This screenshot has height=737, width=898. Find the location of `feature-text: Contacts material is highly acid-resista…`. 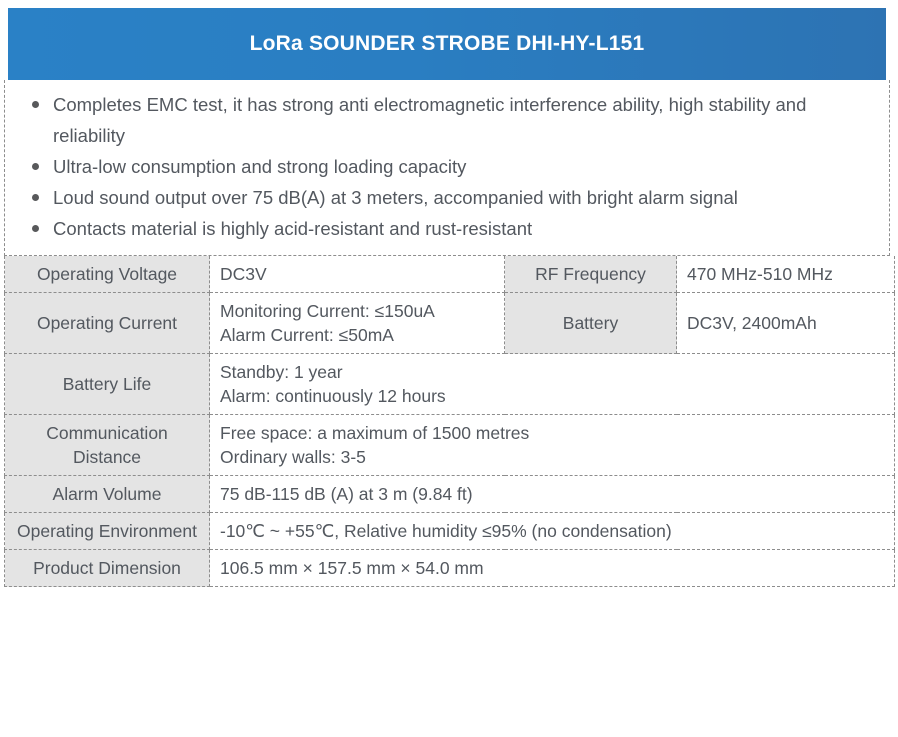

feature-text: Contacts material is highly acid-resista… is located at coordinates (293, 228).